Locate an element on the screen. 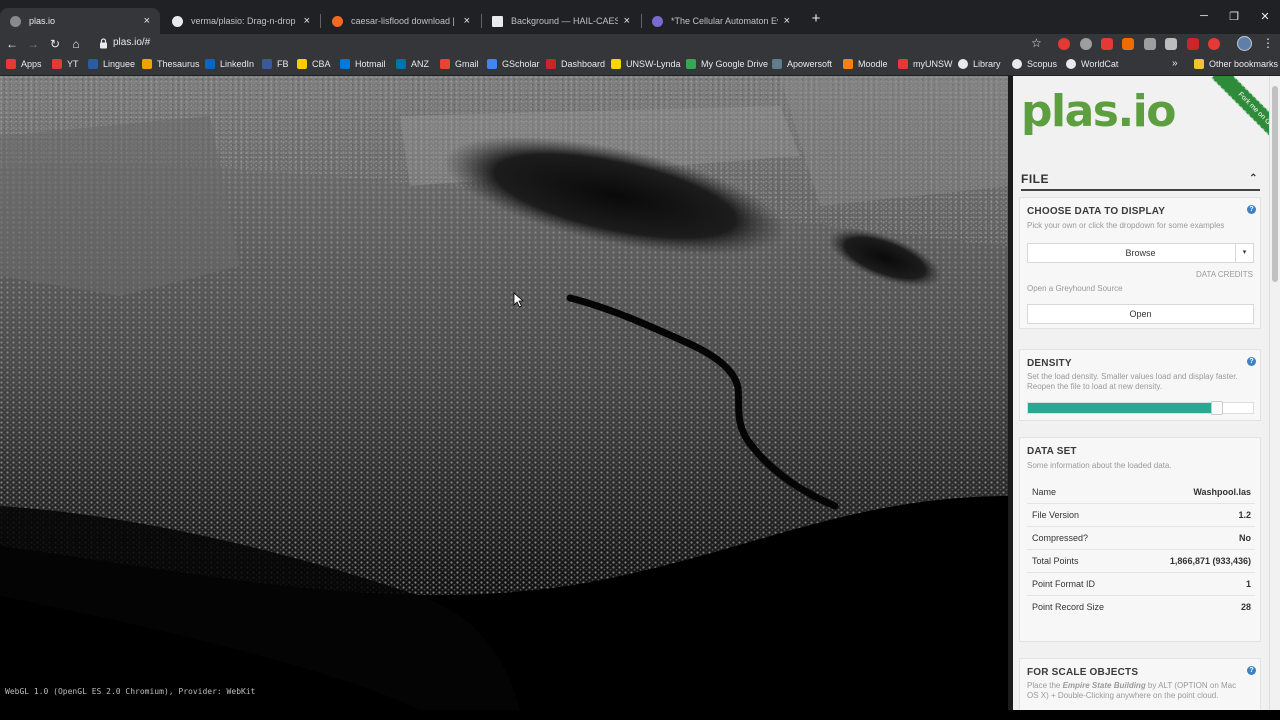  linkedin-icon is located at coordinates (210, 64).